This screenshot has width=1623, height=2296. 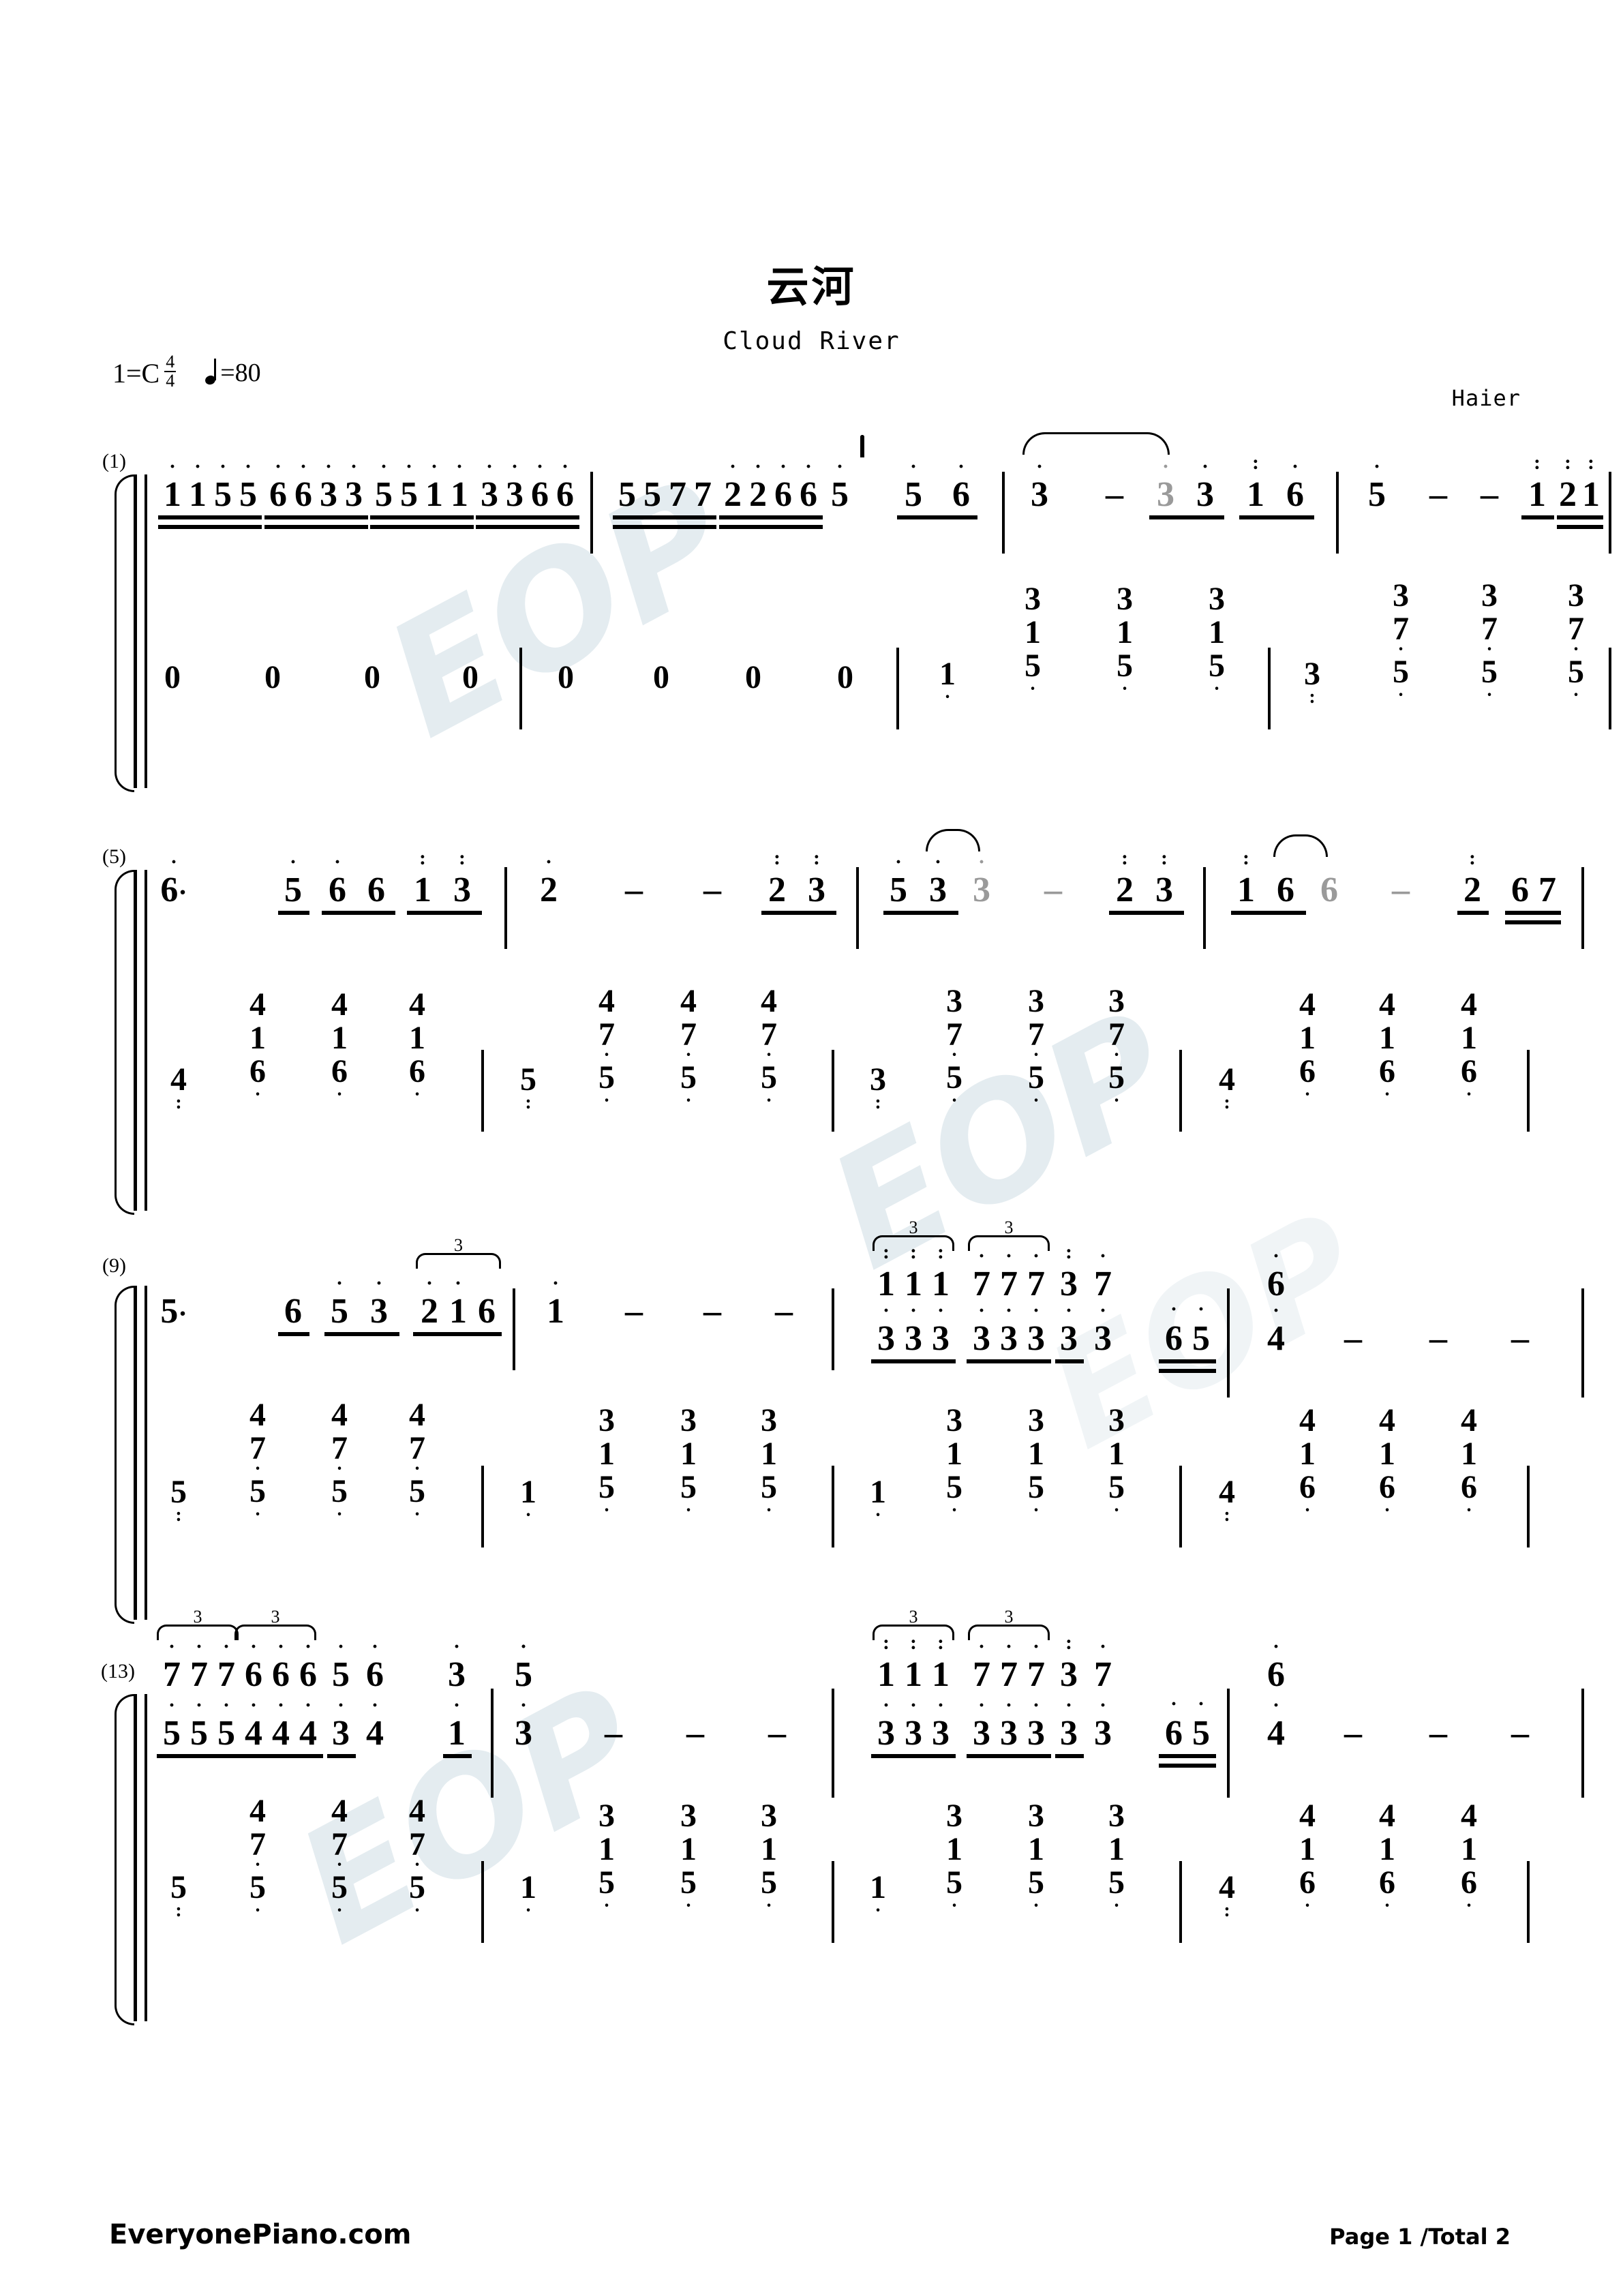 I want to click on note: · 7, so click(x=1009, y=1665).